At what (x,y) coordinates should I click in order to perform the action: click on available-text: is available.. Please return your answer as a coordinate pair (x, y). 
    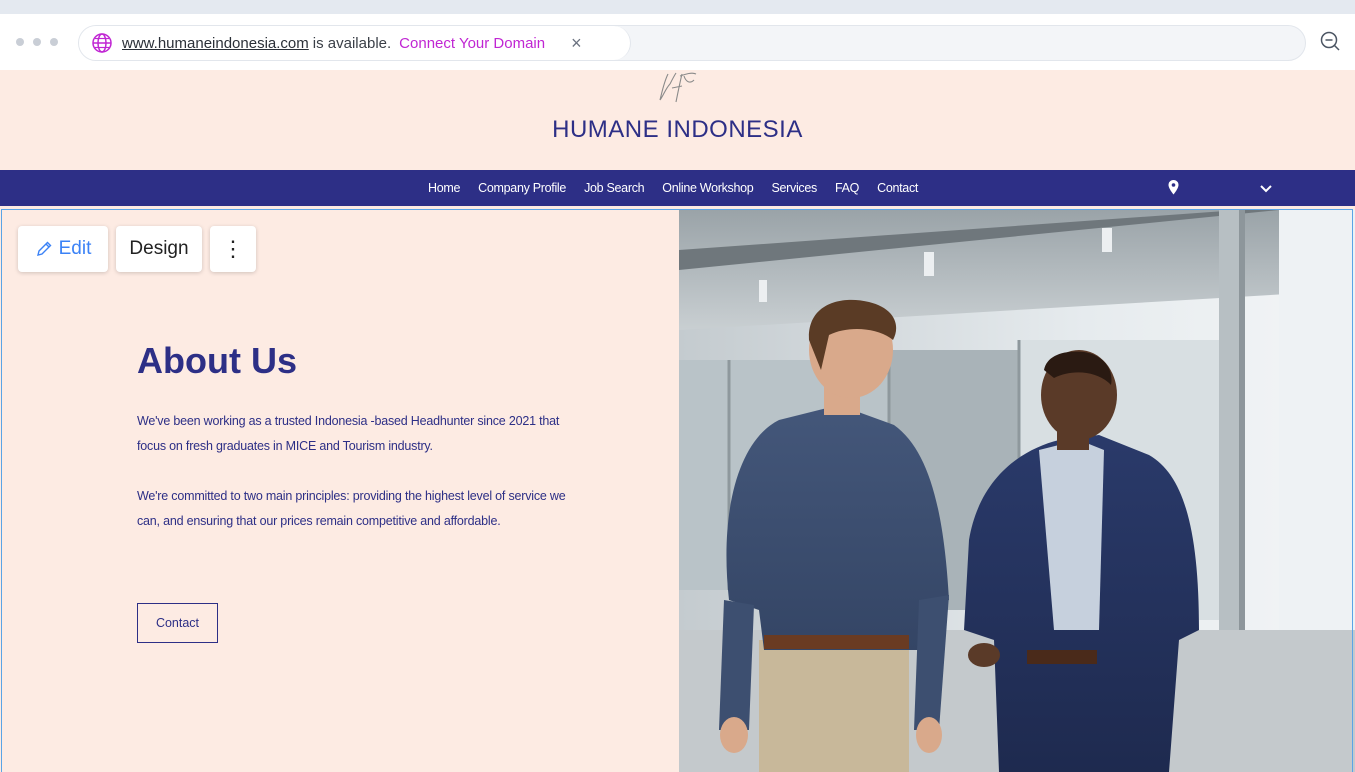
    Looking at the image, I should click on (352, 43).